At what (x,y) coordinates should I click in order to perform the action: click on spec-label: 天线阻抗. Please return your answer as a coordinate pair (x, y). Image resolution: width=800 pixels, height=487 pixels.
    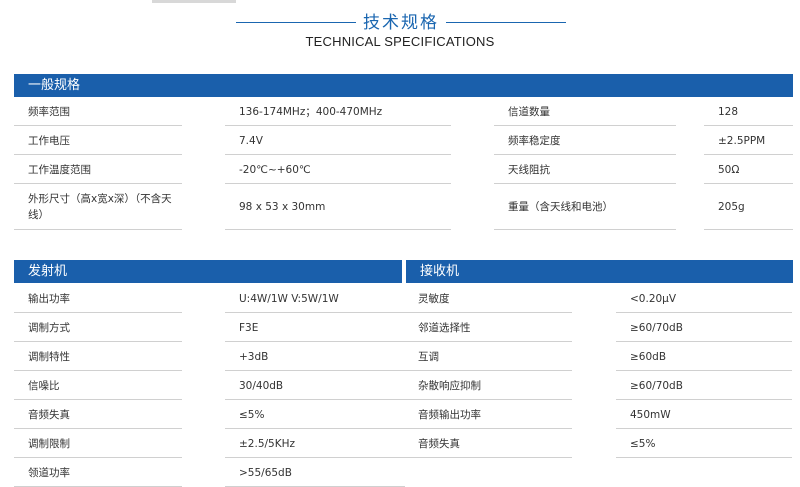
    Looking at the image, I should click on (529, 169).